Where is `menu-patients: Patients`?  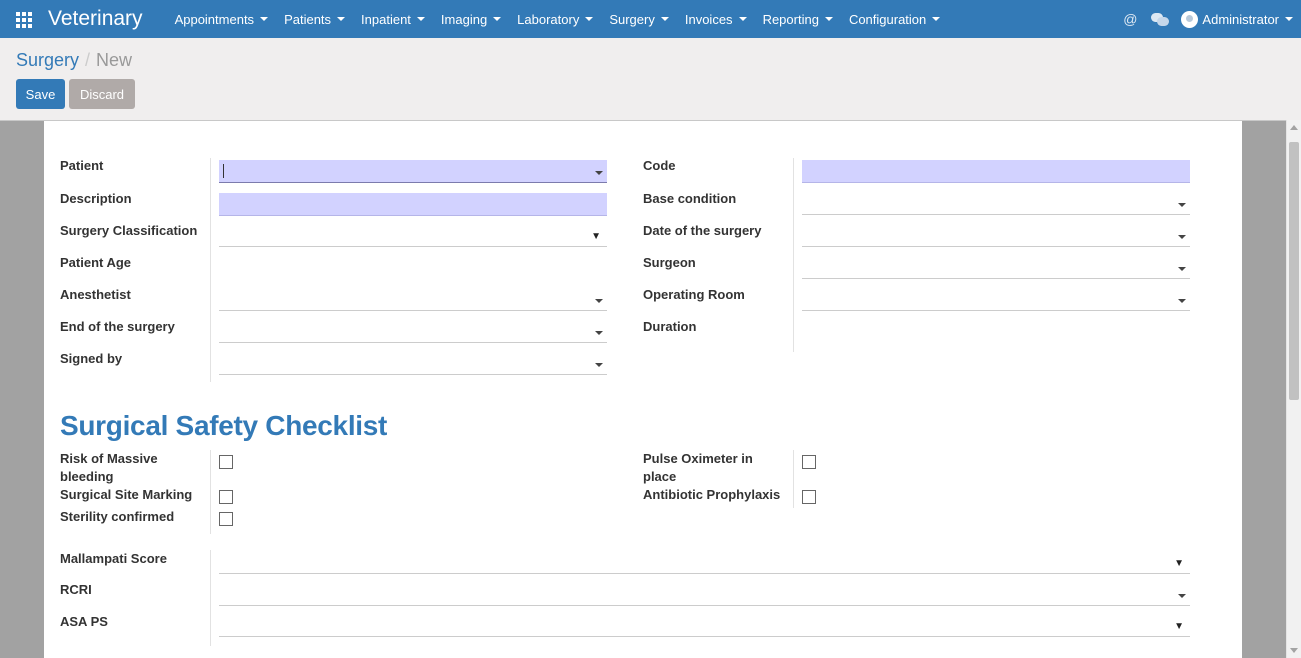 menu-patients: Patients is located at coordinates (314, 19).